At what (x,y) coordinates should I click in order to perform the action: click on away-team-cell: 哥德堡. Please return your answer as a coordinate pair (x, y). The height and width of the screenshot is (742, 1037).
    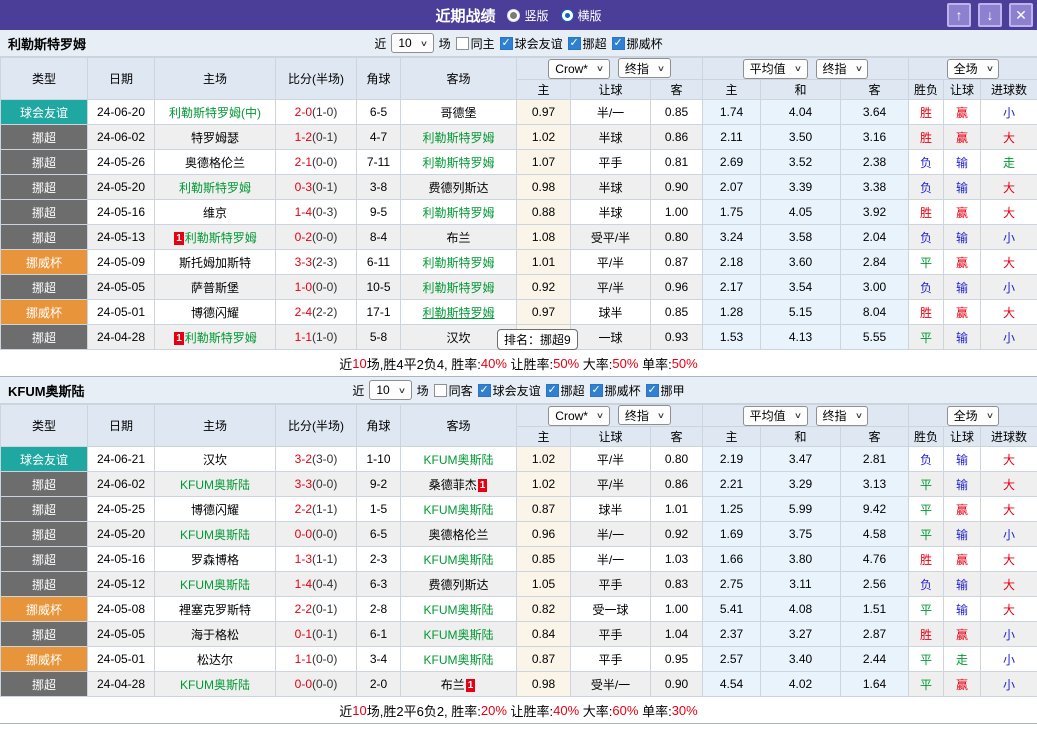
    Looking at the image, I should click on (458, 112).